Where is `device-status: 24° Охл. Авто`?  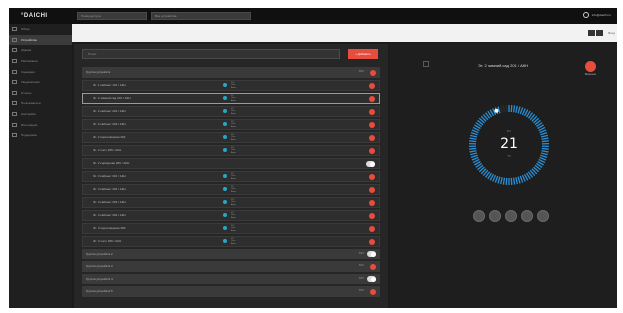 device-status: 24° Охл. Авто is located at coordinates (229, 138).